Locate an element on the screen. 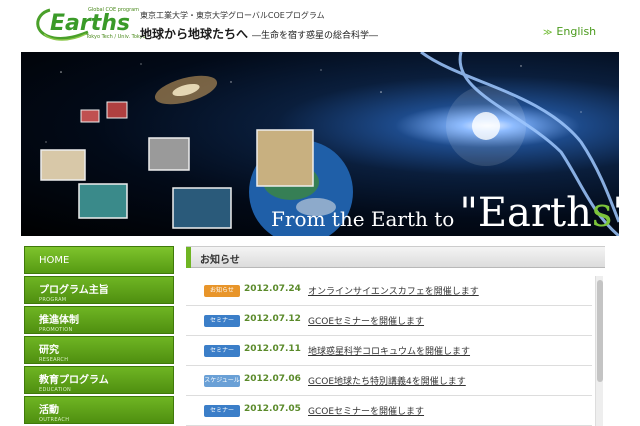  sidebar-item-research: 研究 RESEARCH is located at coordinates (99, 350).